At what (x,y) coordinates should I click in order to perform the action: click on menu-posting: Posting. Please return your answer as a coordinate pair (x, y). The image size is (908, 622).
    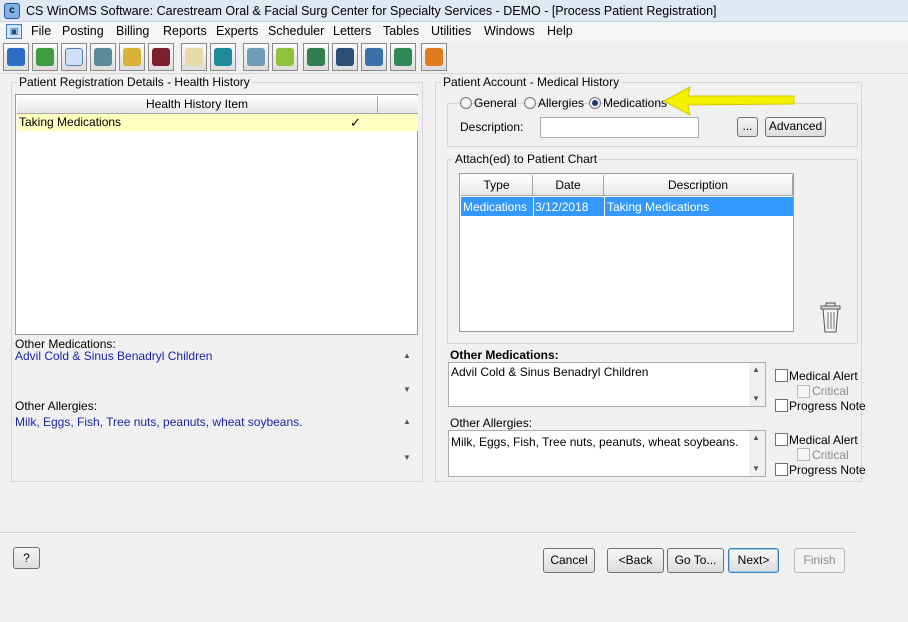
    Looking at the image, I should click on (83, 31).